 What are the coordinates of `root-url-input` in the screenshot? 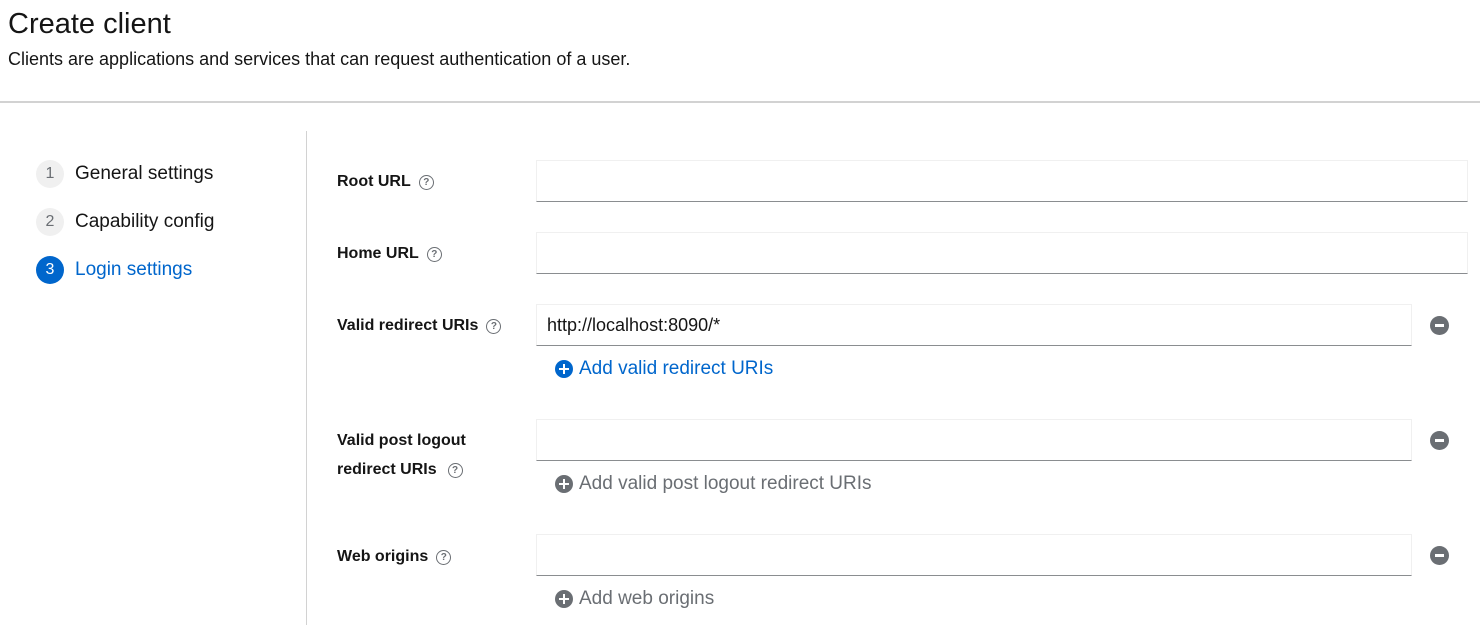 It's located at (1002, 181).